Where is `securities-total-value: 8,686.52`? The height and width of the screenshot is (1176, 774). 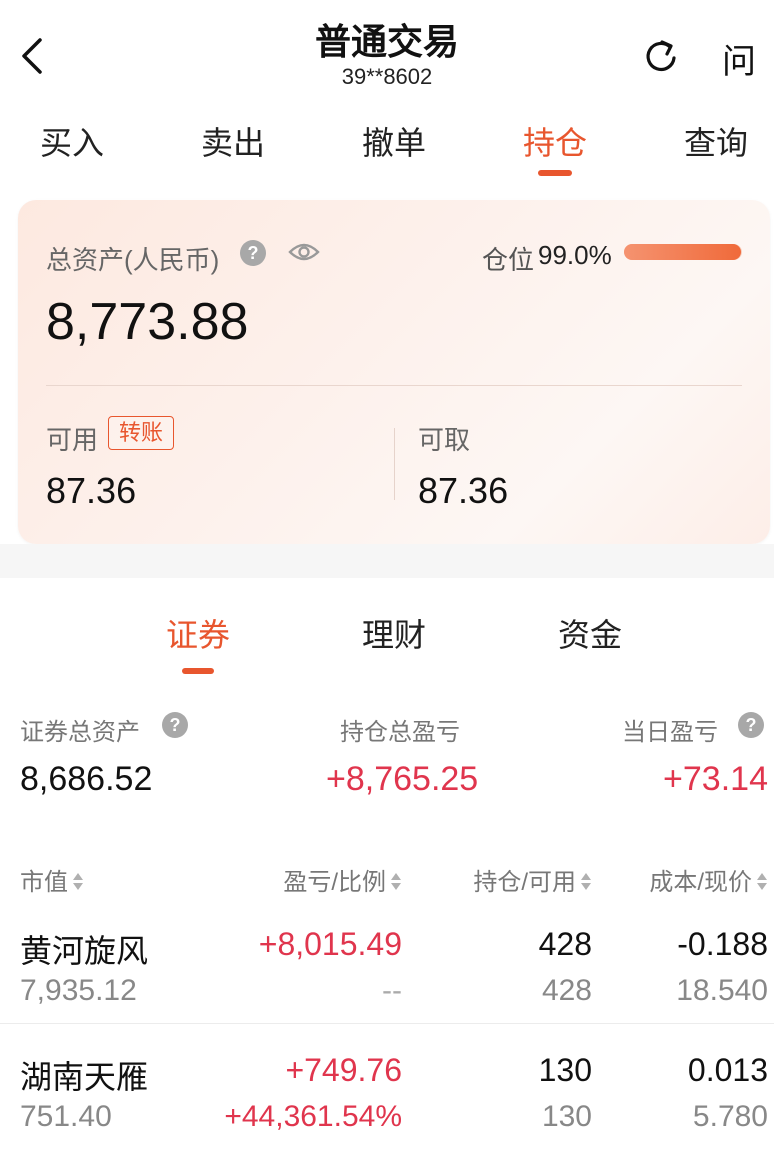 securities-total-value: 8,686.52 is located at coordinates (86, 779).